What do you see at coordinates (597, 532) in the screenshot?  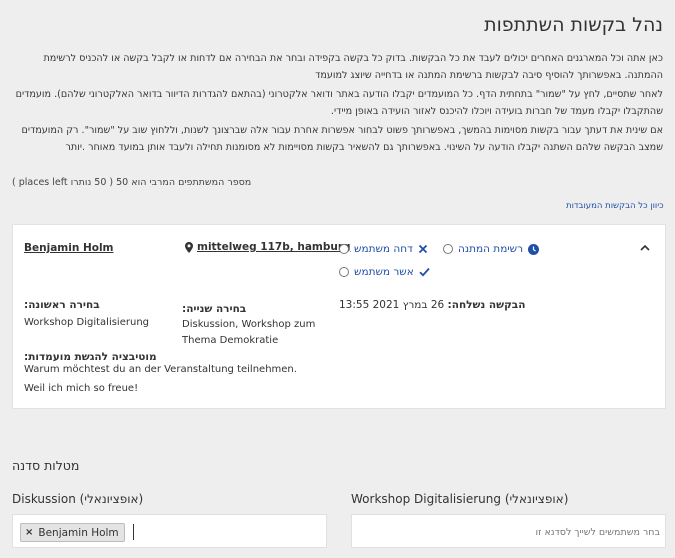 I see `workshop-select-placeholder: בחר משתמשים לשייך לסדנא זו` at bounding box center [597, 532].